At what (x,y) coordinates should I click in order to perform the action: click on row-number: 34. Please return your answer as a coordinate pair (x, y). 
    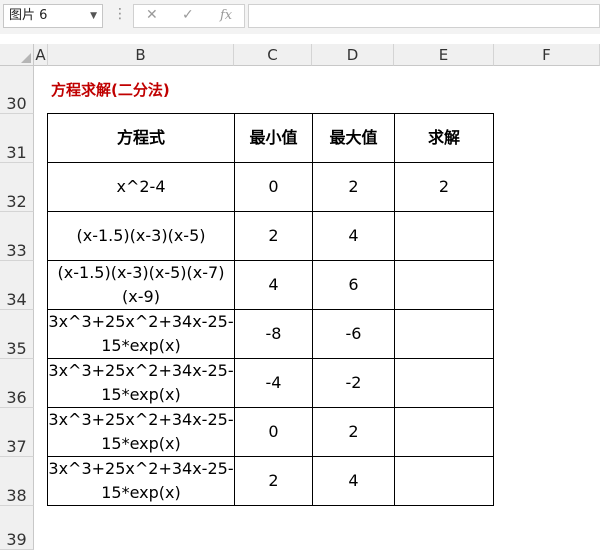
    Looking at the image, I should click on (16, 299).